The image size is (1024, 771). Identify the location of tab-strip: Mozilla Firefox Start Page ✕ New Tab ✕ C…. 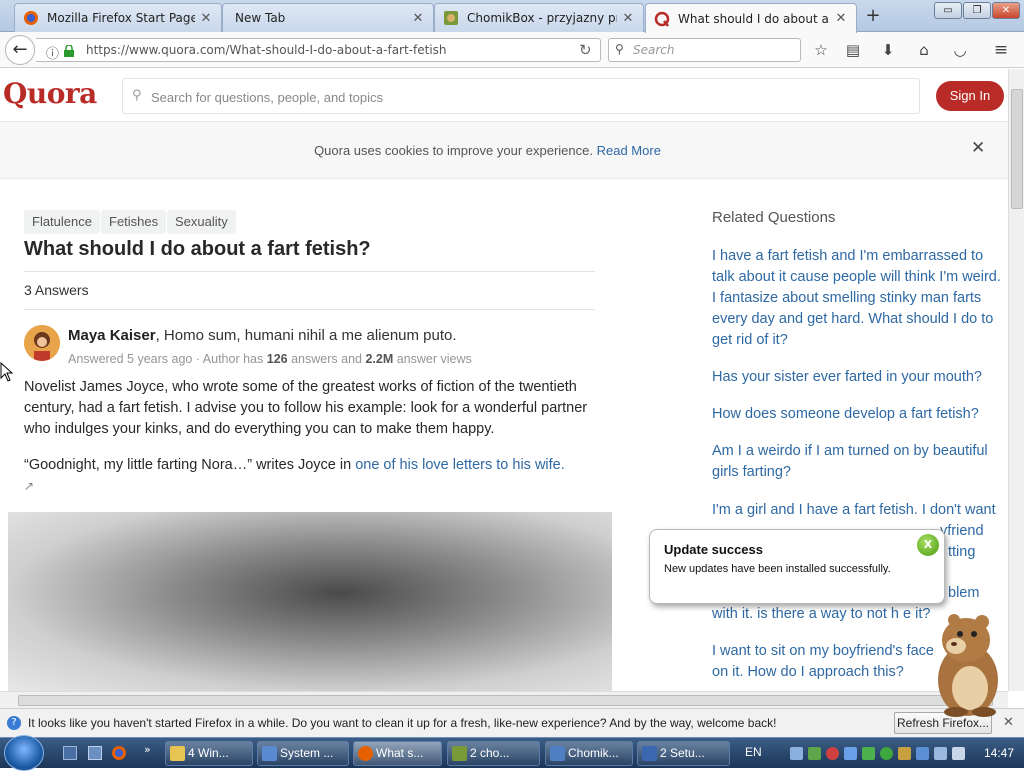
(512, 16).